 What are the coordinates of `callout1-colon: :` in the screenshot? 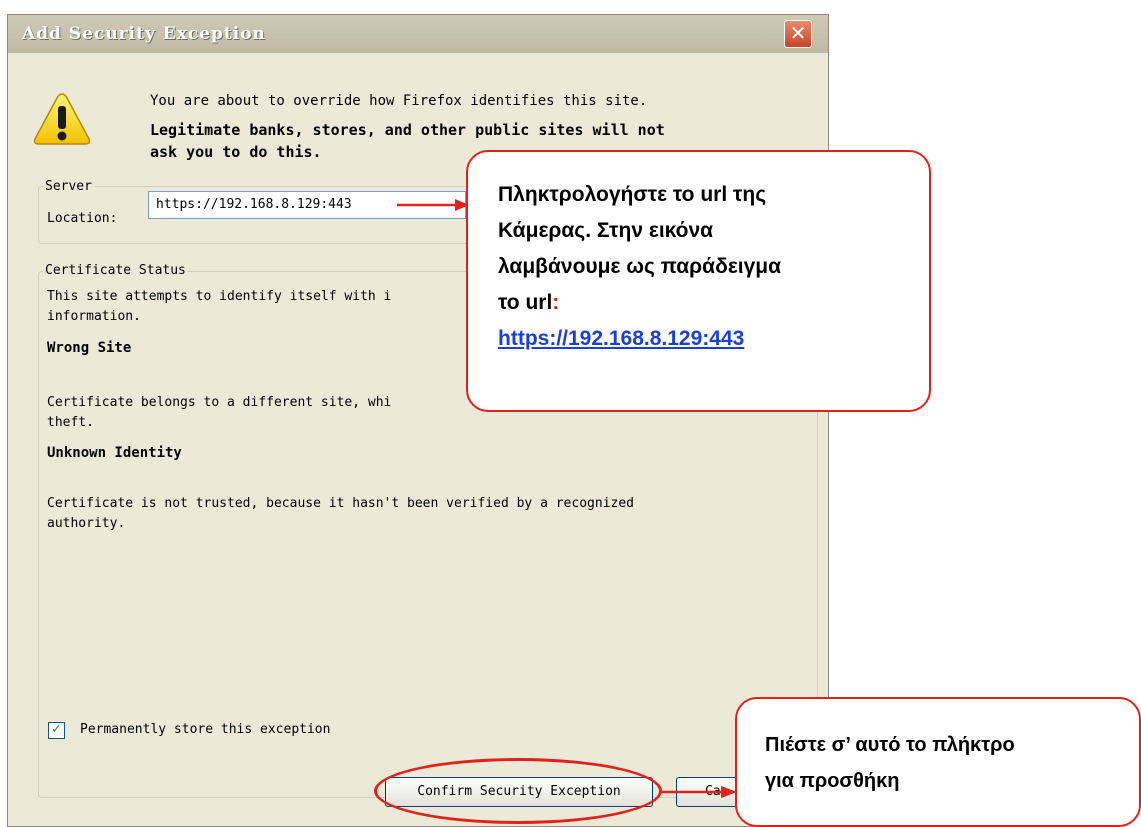 It's located at (556, 302).